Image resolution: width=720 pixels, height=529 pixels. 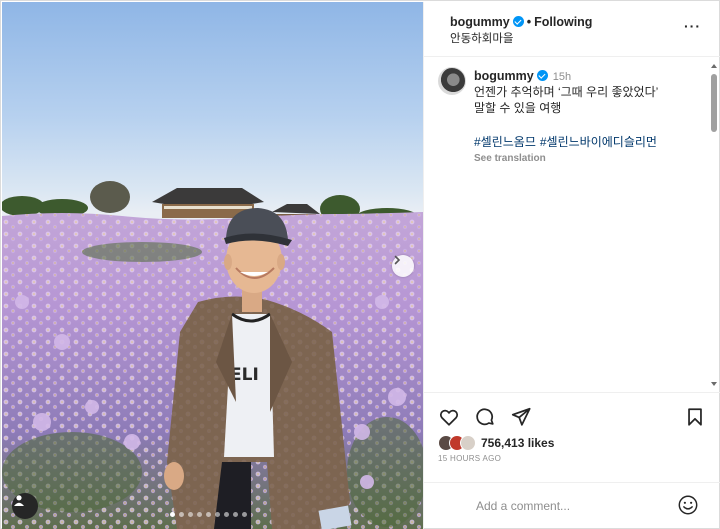 I want to click on see-translation-link: See translation, so click(x=510, y=158).